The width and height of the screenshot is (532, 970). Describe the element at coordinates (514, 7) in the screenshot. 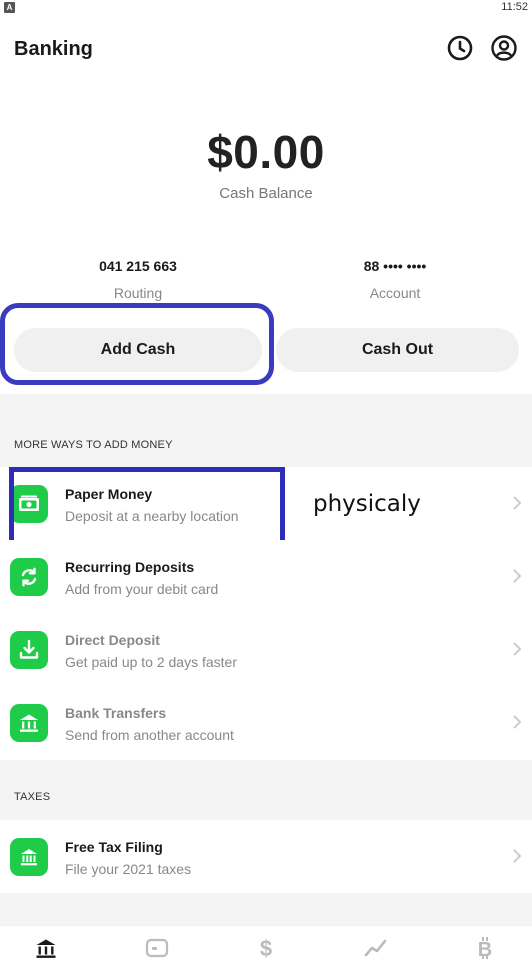

I see `status-time: 11:52` at that location.